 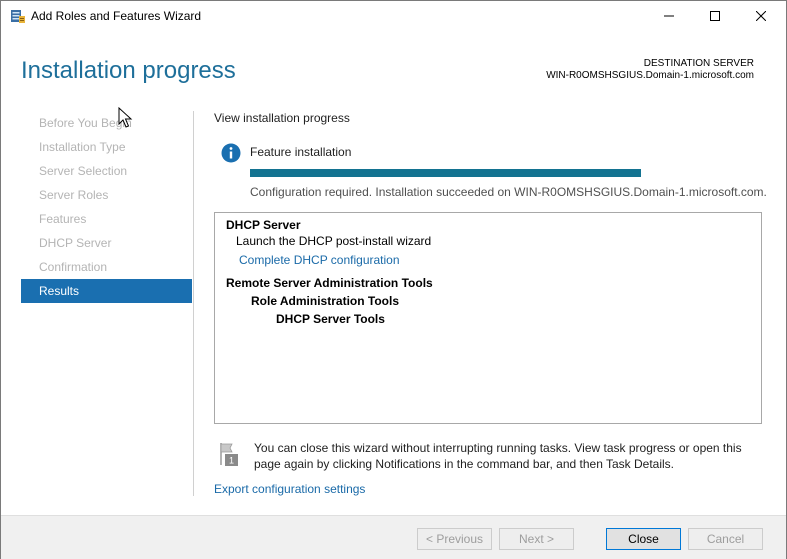 I want to click on close-icon, so click(x=761, y=16).